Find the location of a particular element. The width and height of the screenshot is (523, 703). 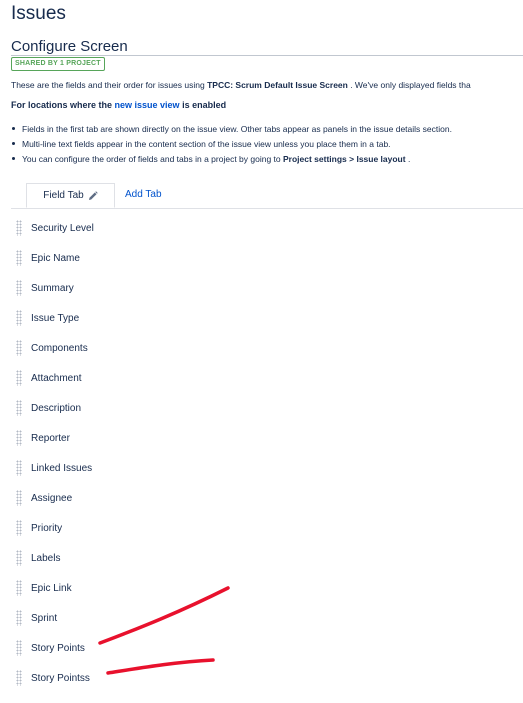

red-annotation-stroke-upper is located at coordinates (164, 615).